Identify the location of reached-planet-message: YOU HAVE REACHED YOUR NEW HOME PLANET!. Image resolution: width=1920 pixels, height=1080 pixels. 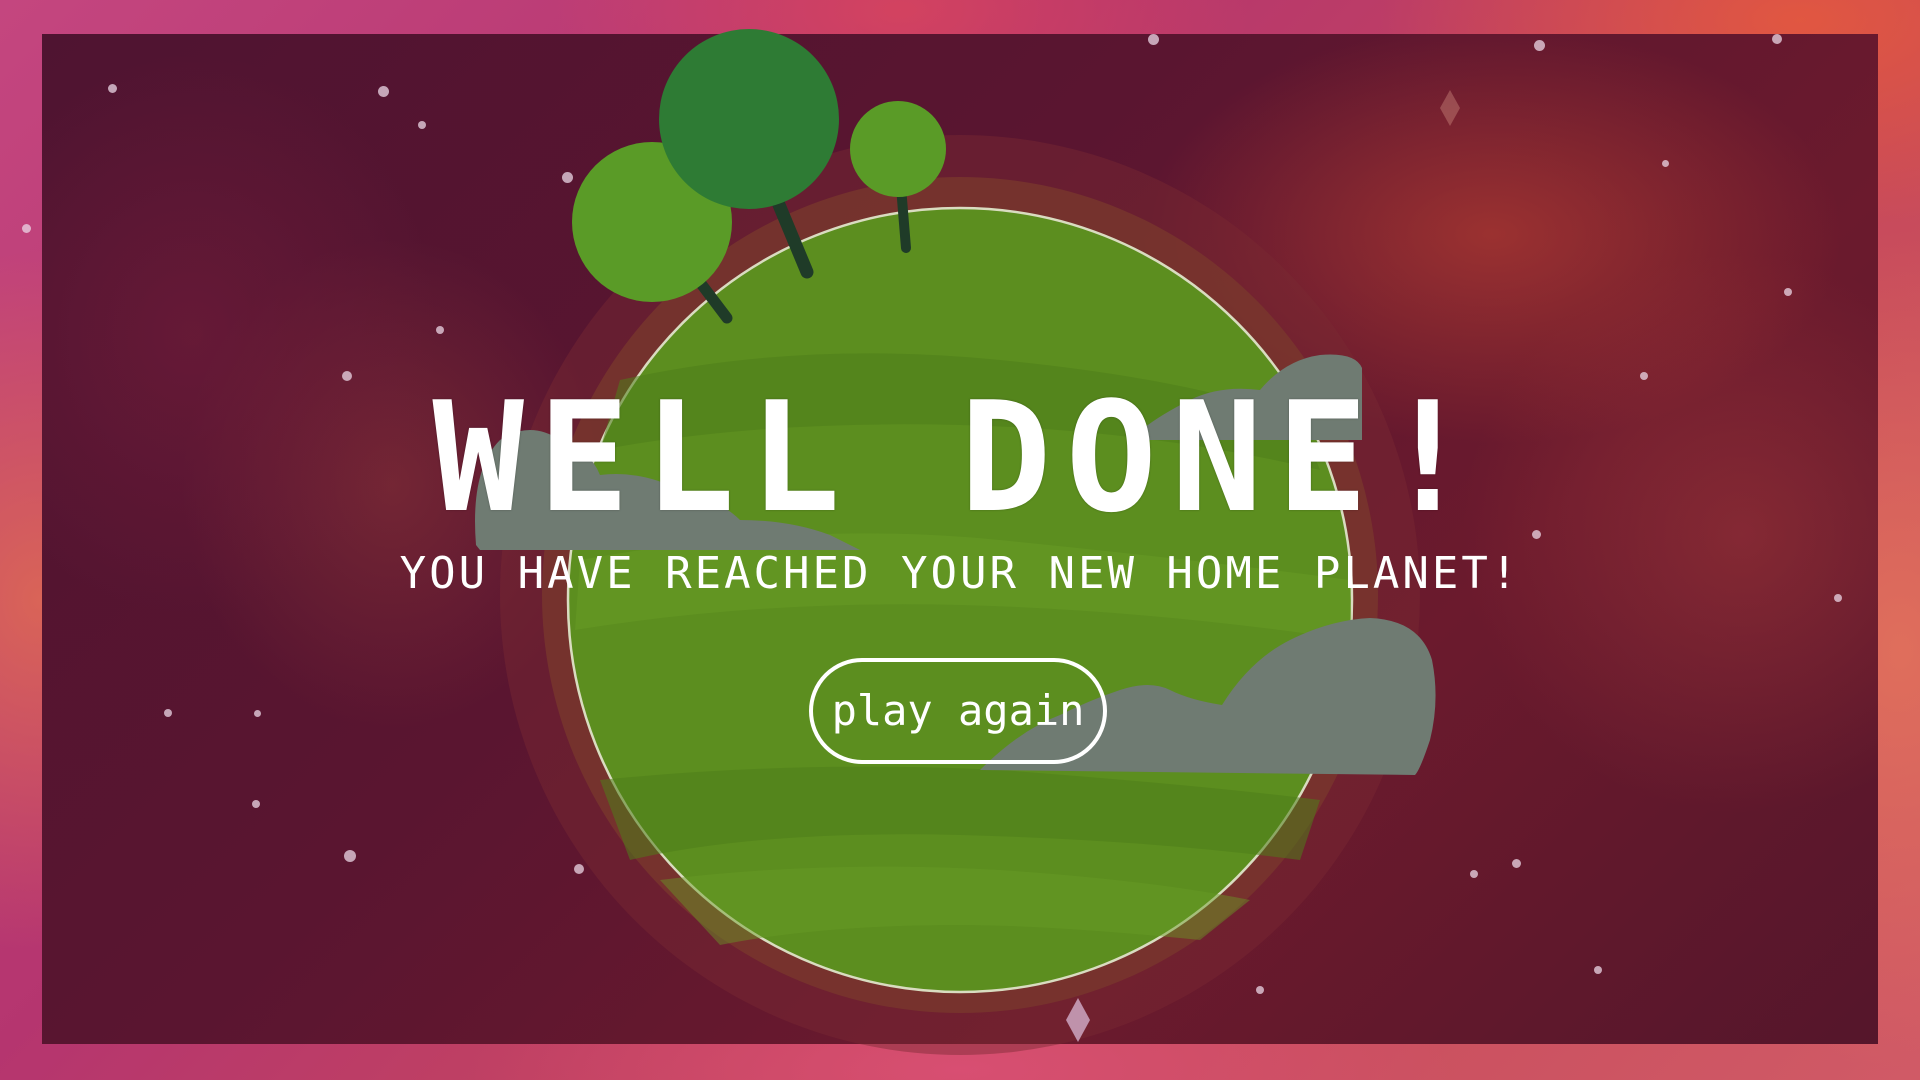
(960, 573).